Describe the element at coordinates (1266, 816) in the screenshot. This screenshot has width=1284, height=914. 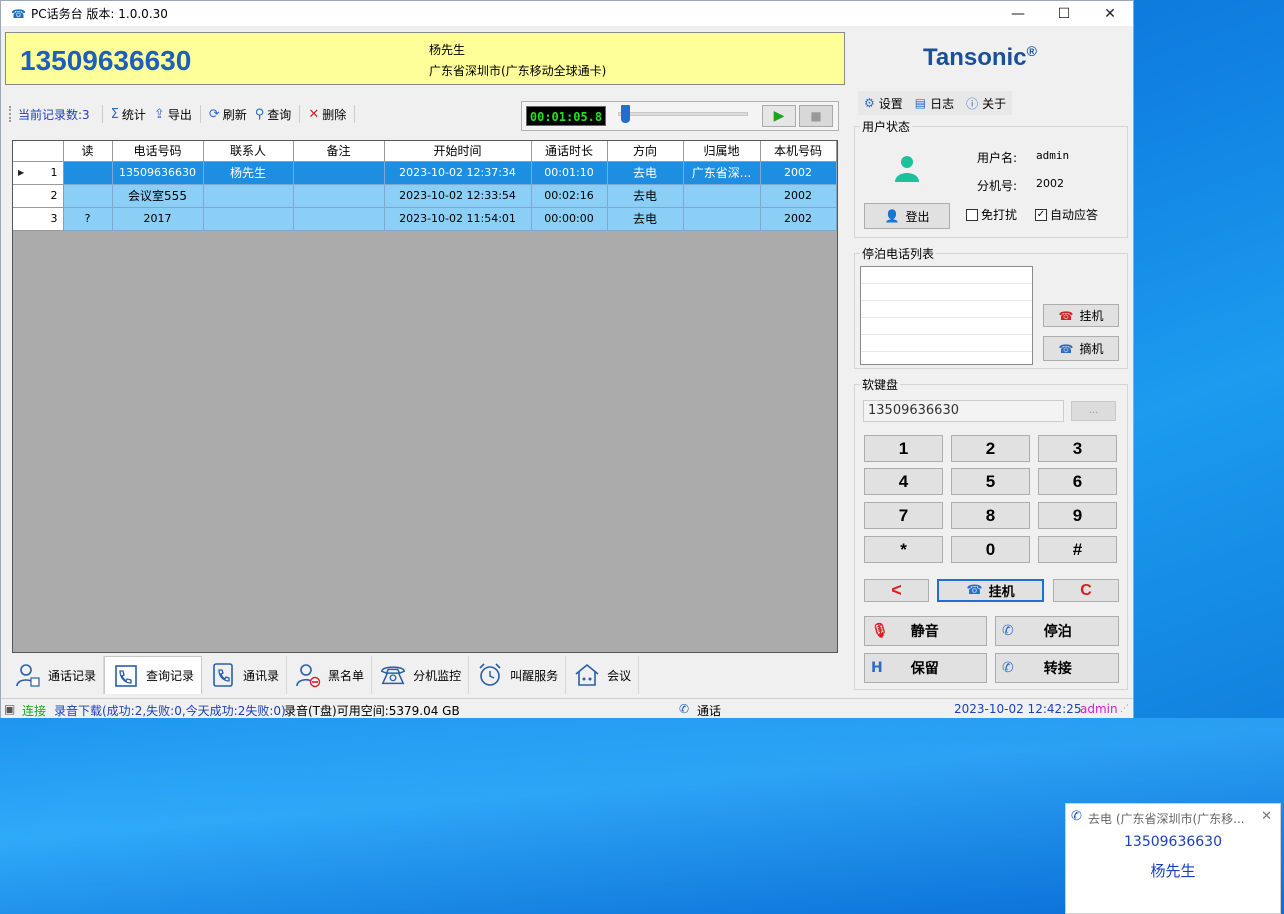
I see `popup-close-icon: ✕` at that location.